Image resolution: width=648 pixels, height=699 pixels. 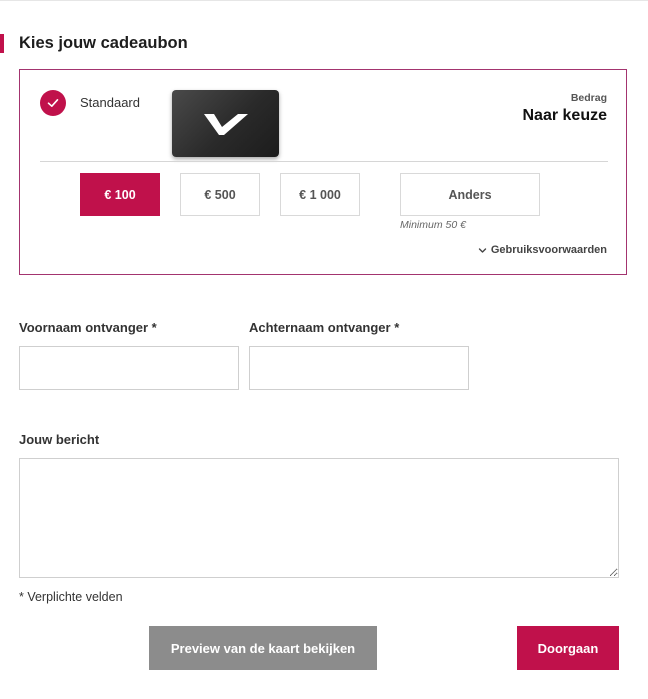 I want to click on amount-option-1000: € 1 000, so click(x=320, y=194).